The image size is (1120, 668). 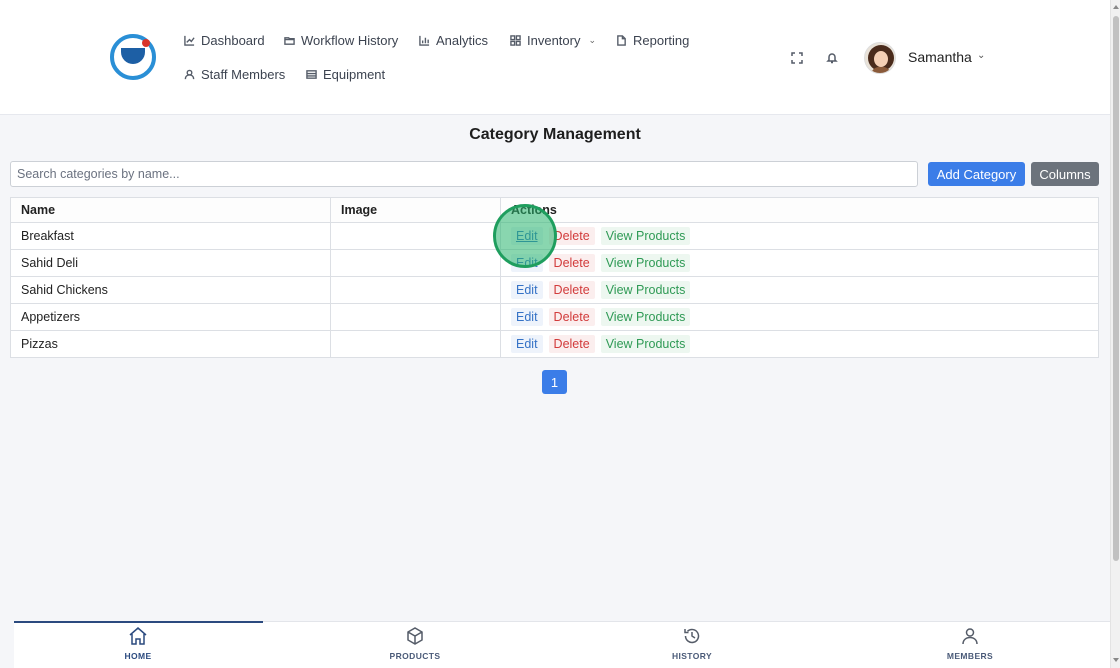 I want to click on nav-inventory: Inventory ⌄, so click(x=553, y=40).